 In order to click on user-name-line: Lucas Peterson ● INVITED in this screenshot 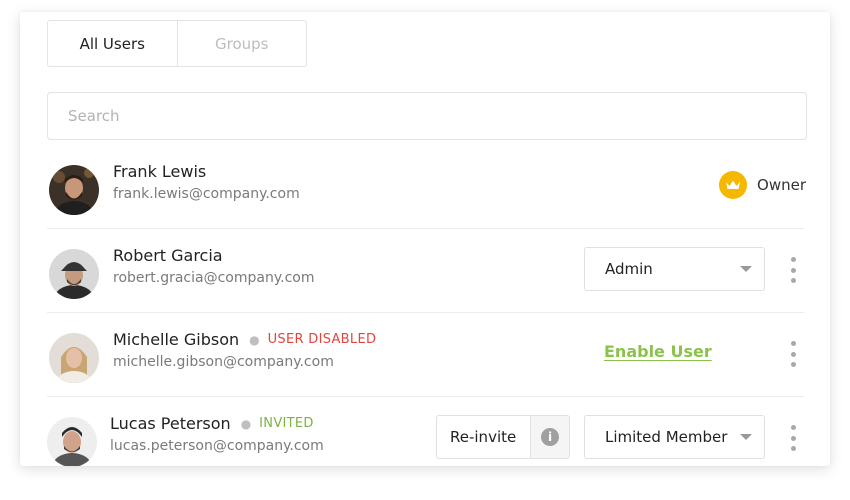, I will do `click(212, 423)`.